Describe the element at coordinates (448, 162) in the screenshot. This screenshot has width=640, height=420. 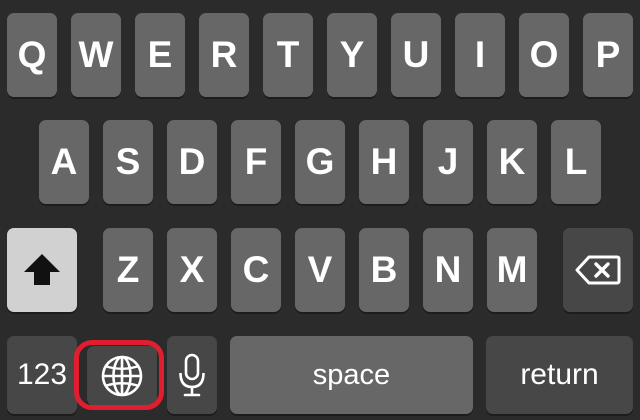
I see `key-j: J` at that location.